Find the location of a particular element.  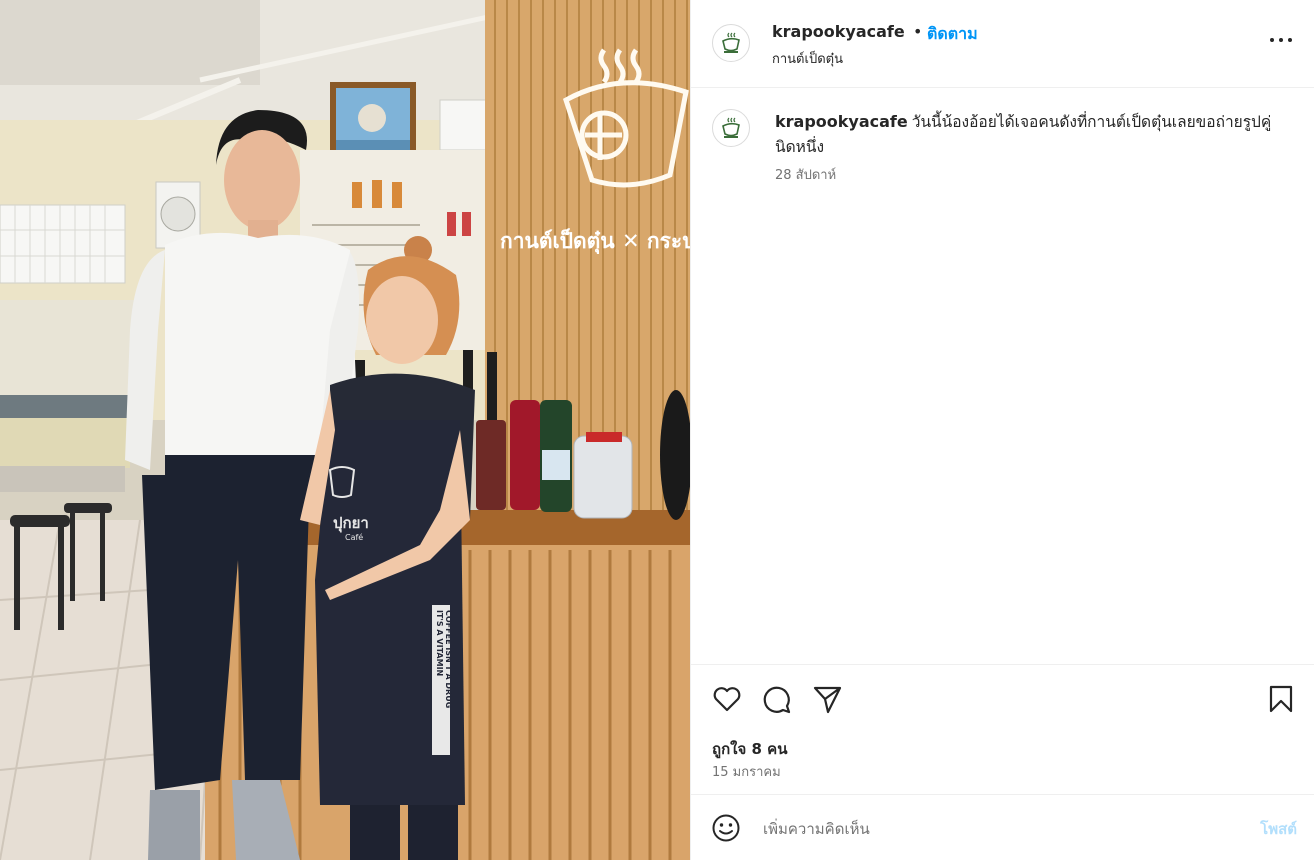

likes-count: ถูกใจ 8 คน is located at coordinates (749, 749).